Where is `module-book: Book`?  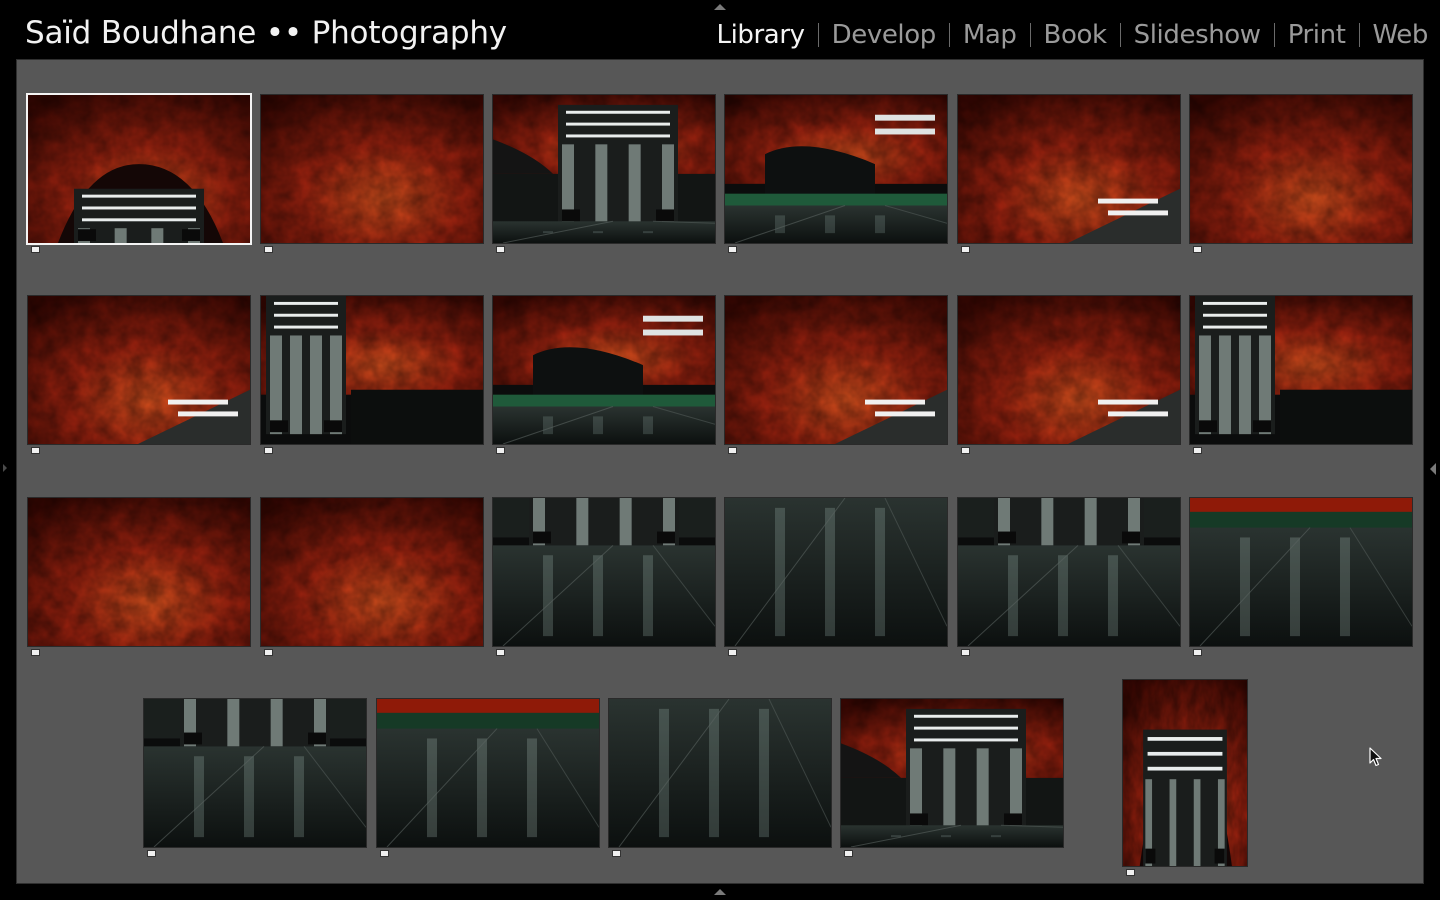
module-book: Book is located at coordinates (1076, 35).